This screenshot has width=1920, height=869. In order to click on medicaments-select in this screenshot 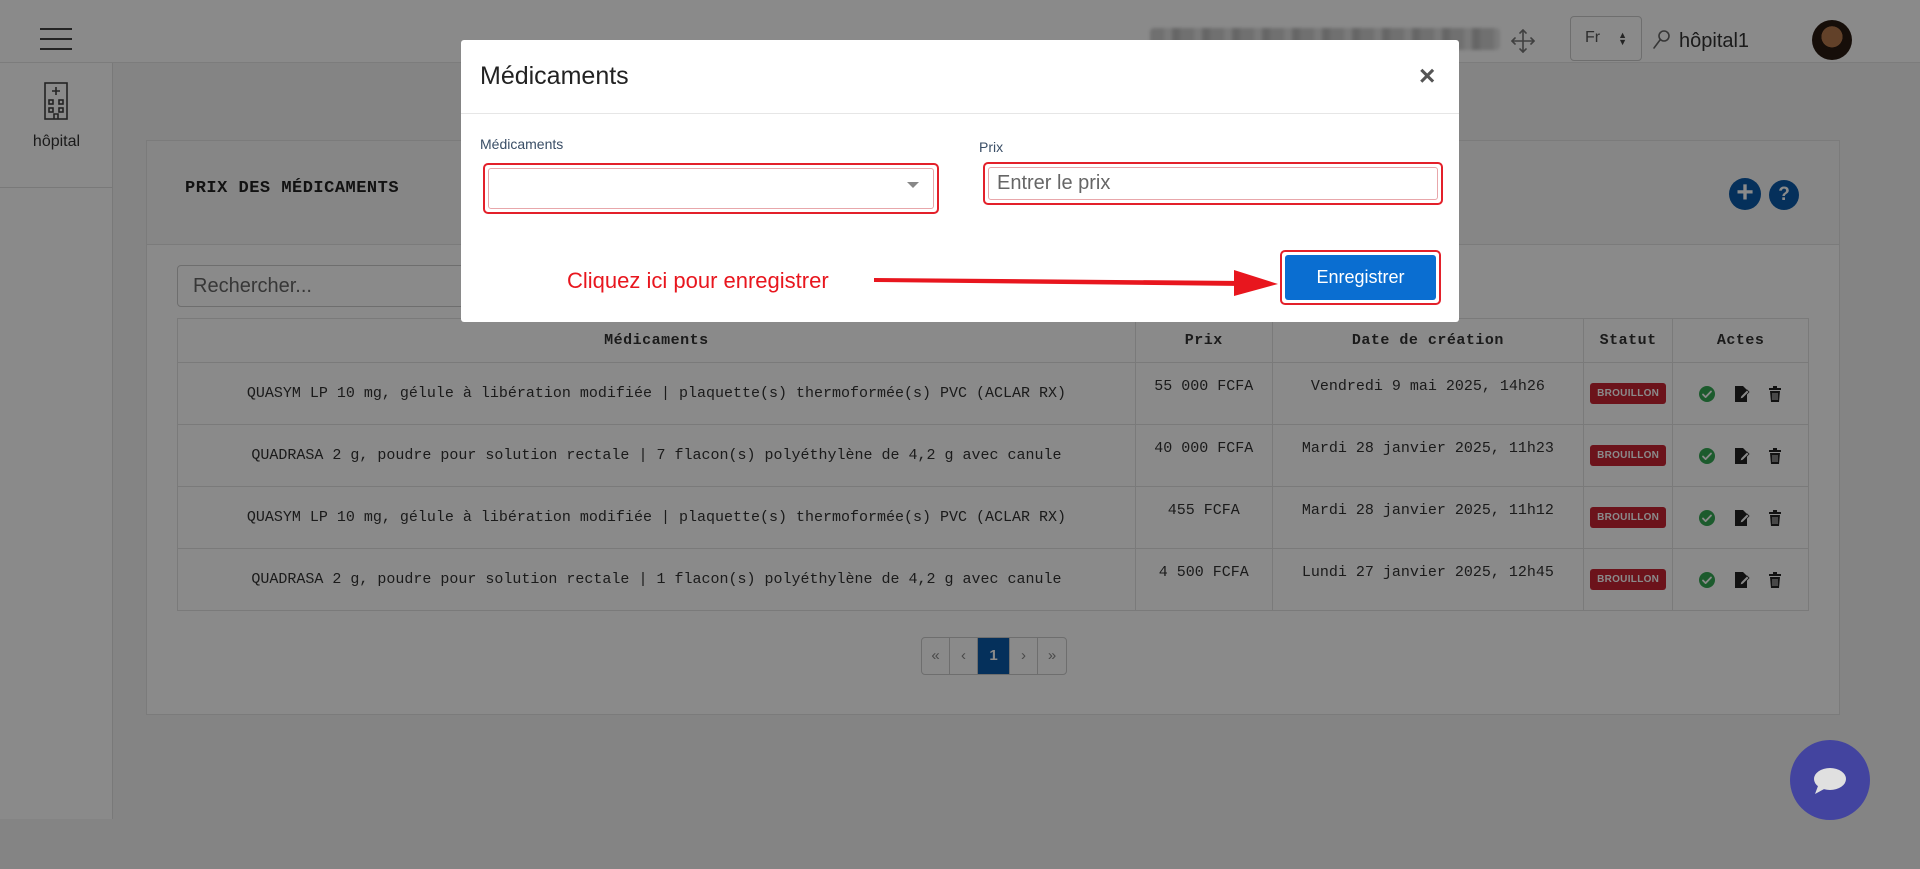, I will do `click(711, 188)`.